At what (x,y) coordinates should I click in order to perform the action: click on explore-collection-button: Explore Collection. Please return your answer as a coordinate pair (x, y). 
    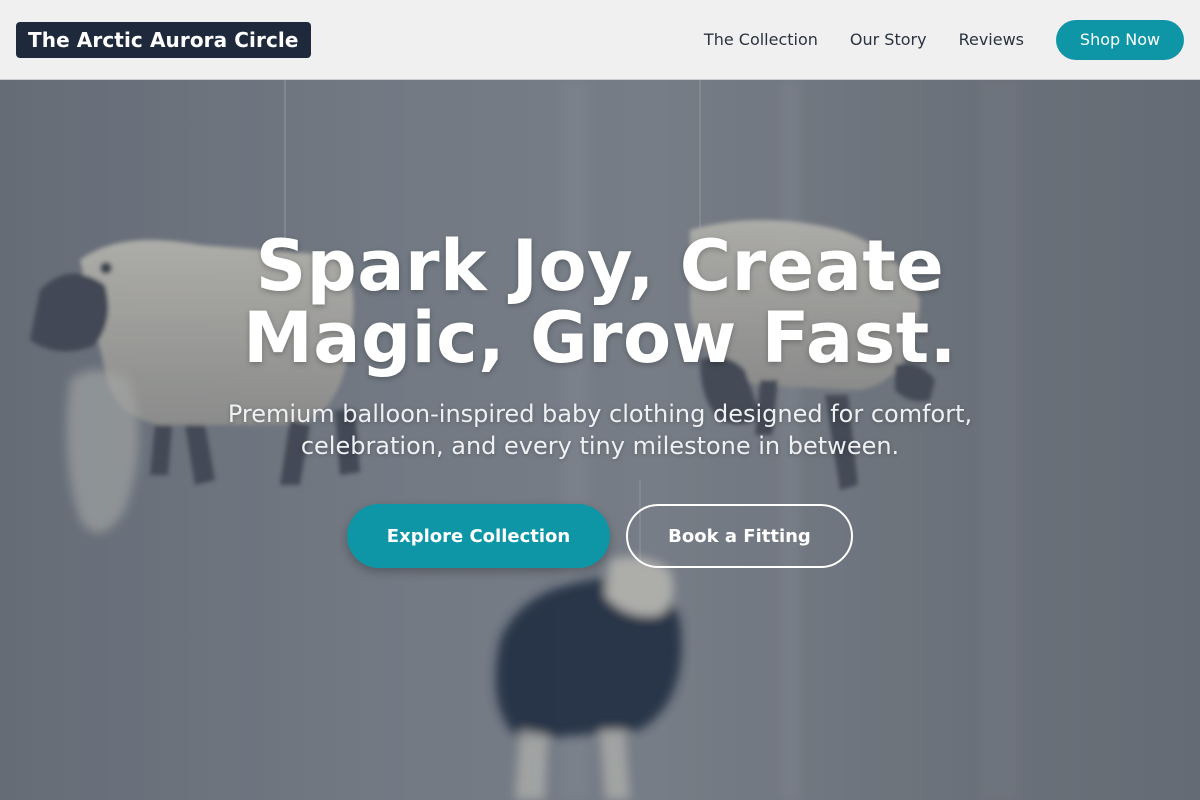
    Looking at the image, I should click on (478, 536).